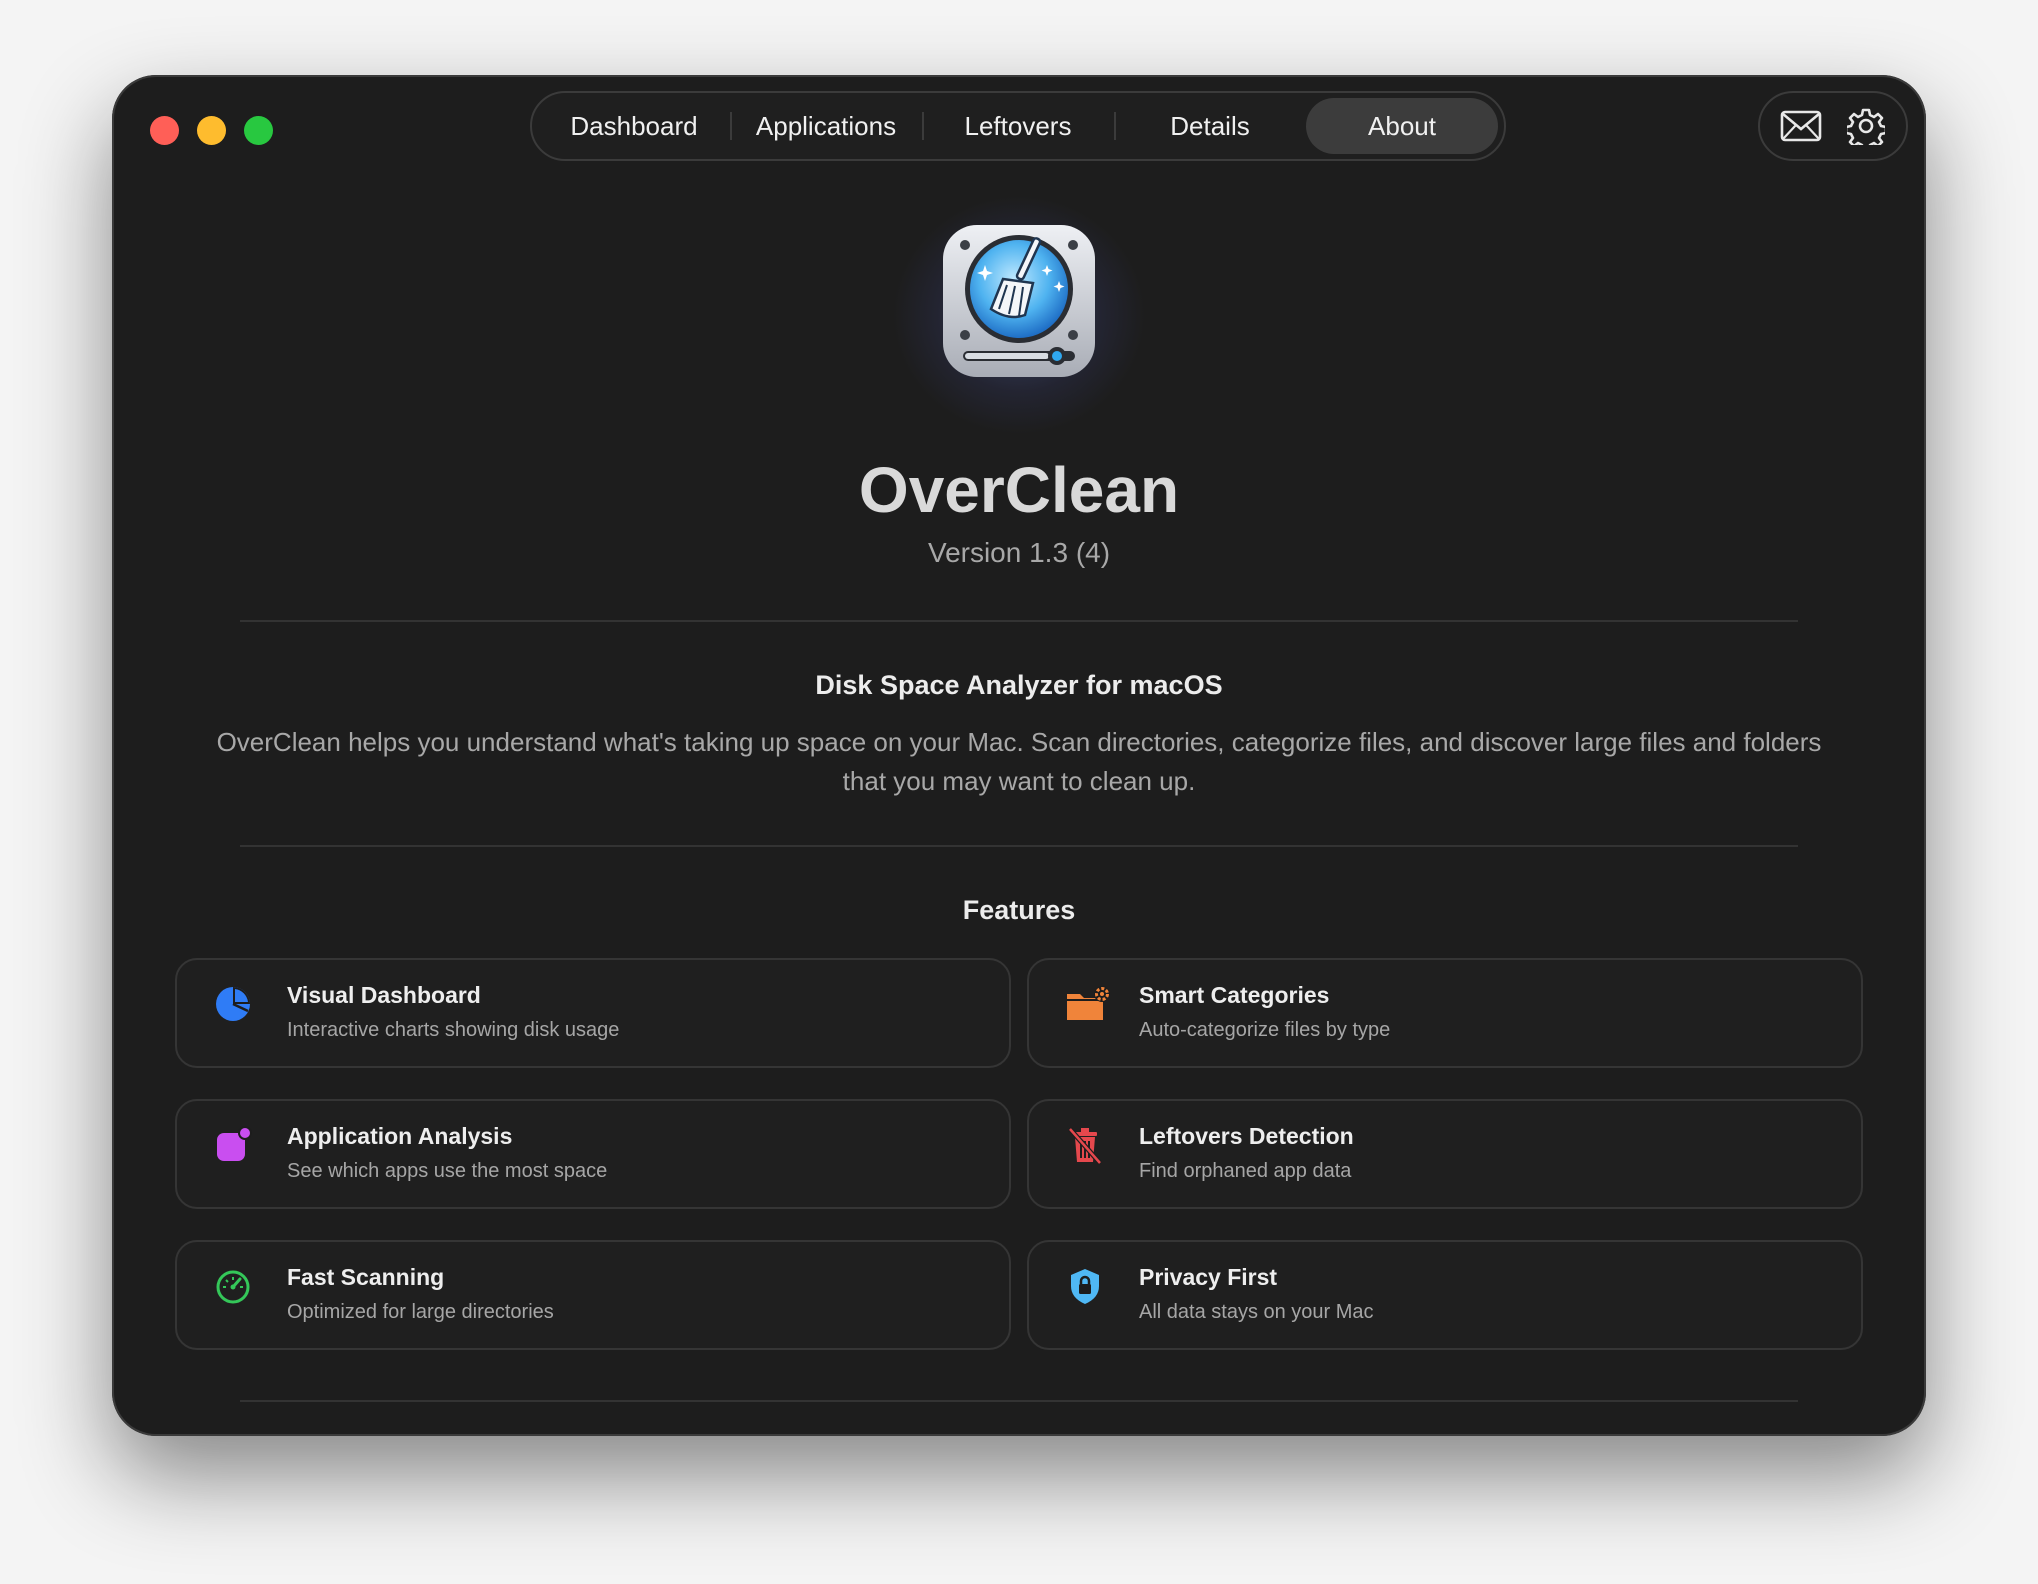 The width and height of the screenshot is (2038, 1584). What do you see at coordinates (1256, 1312) in the screenshot?
I see `feature-description: All data stays on your Mac` at bounding box center [1256, 1312].